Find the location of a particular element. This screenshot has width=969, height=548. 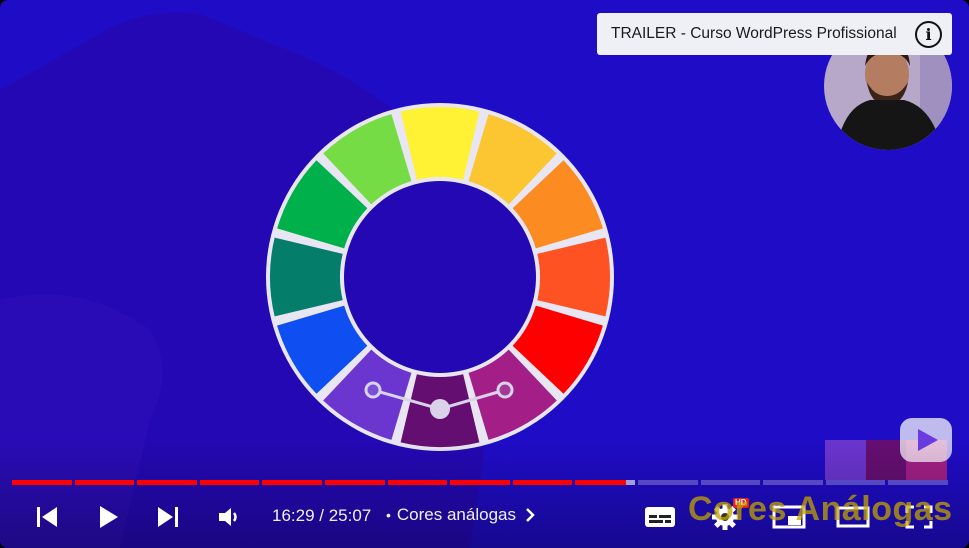

player-controls: 16:29 / 25:07 • Cores análogas is located at coordinates (484, 517).